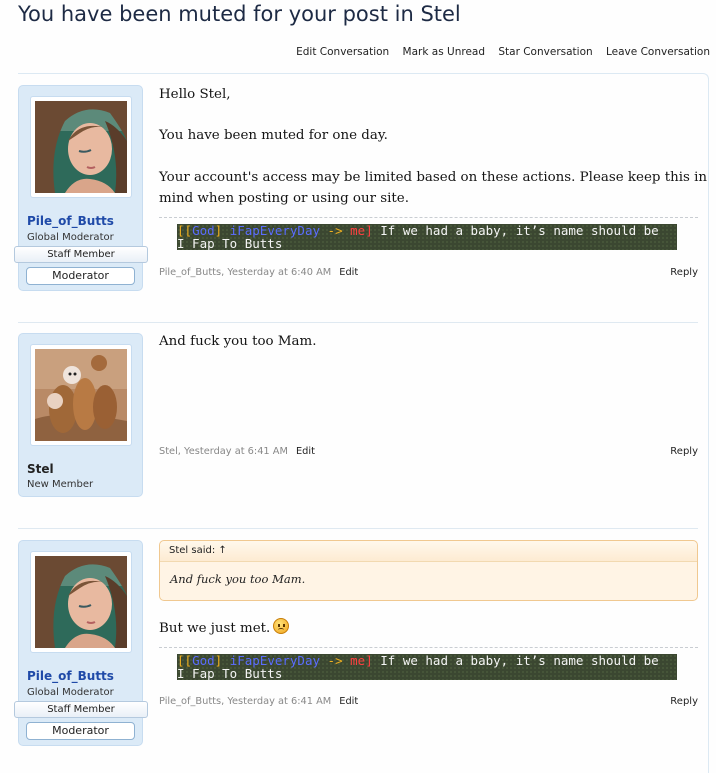 The image size is (716, 773). I want to click on message-paragraph: But we just met., so click(224, 627).